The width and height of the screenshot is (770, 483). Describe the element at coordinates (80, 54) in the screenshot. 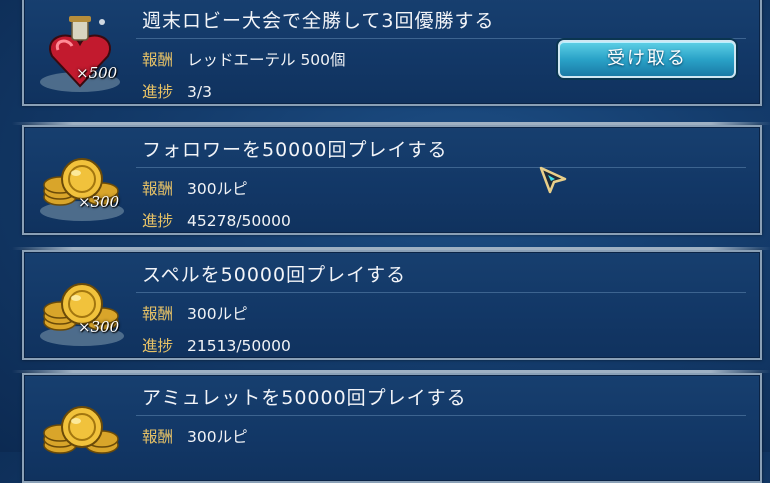

I see `red-ether-icon` at that location.